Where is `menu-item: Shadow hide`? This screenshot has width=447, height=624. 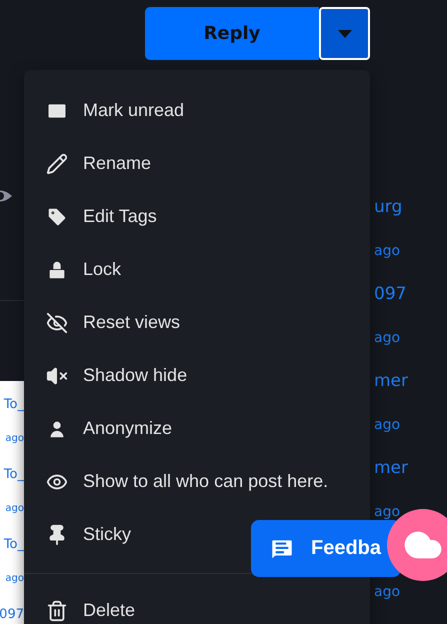
menu-item: Shadow hide is located at coordinates (117, 375).